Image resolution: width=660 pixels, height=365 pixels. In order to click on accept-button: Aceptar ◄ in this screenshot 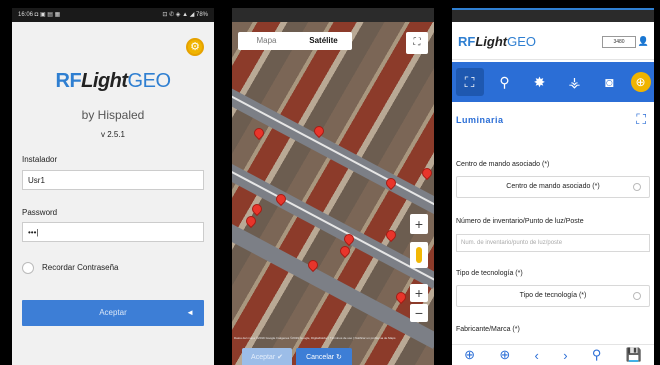, I will do `click(113, 313)`.